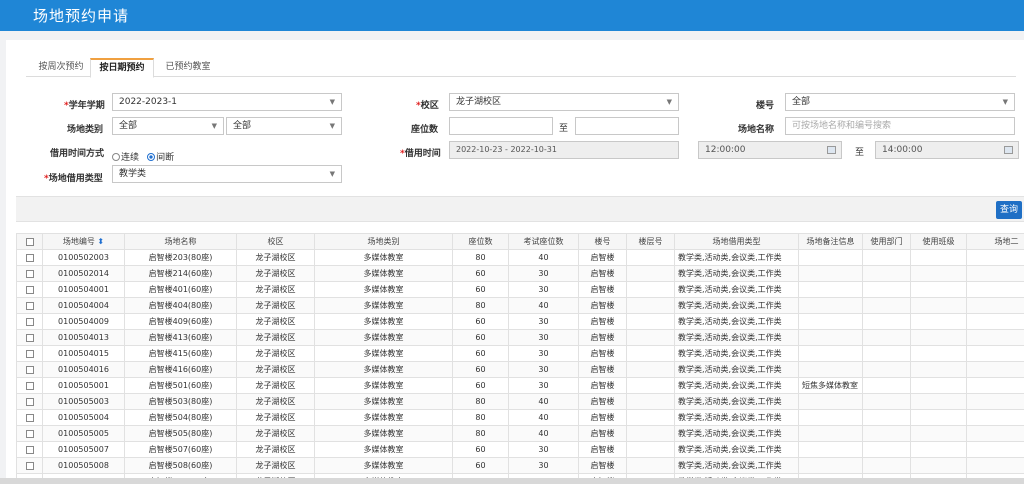 The image size is (1024, 484). I want to click on column-header: 场地备注信息, so click(830, 241).